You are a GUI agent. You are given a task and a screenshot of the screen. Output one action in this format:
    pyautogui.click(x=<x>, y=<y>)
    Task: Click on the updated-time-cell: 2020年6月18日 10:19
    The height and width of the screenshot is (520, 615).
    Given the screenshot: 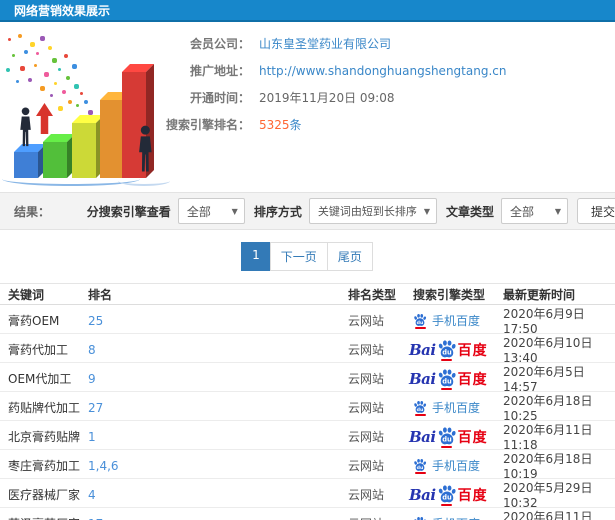 What is the action you would take?
    pyautogui.click(x=548, y=466)
    